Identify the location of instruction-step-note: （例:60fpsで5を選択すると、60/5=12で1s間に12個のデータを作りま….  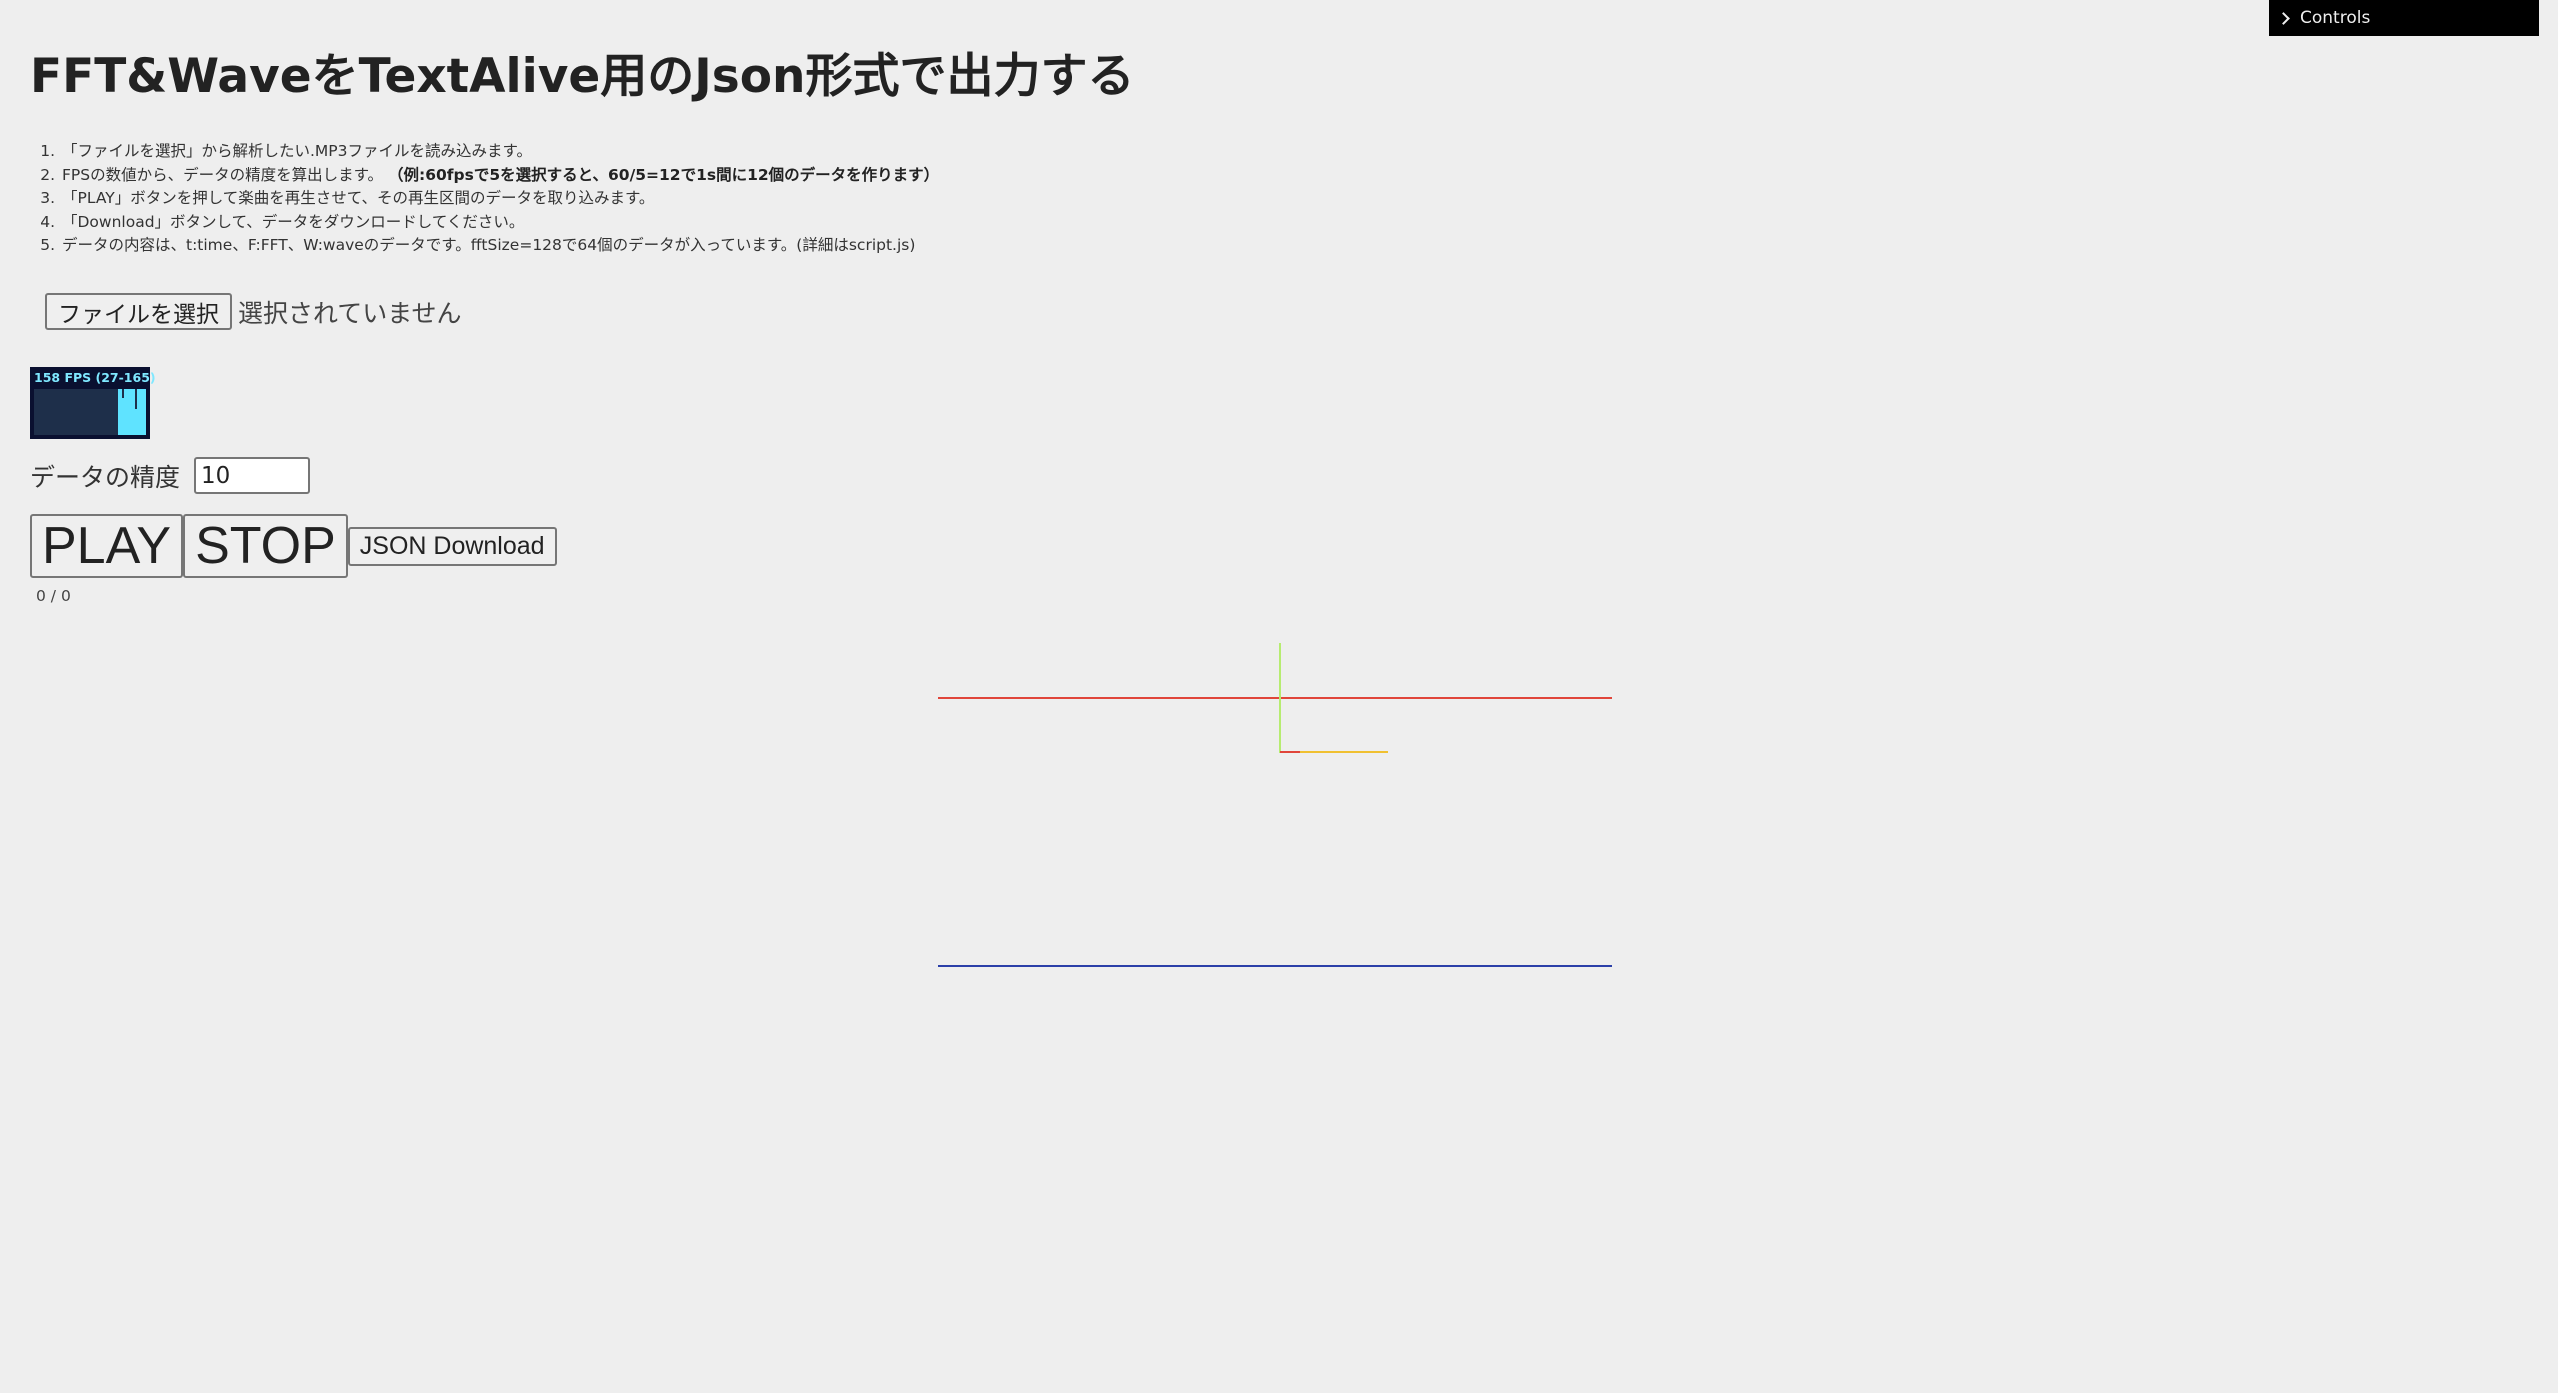
(664, 174).